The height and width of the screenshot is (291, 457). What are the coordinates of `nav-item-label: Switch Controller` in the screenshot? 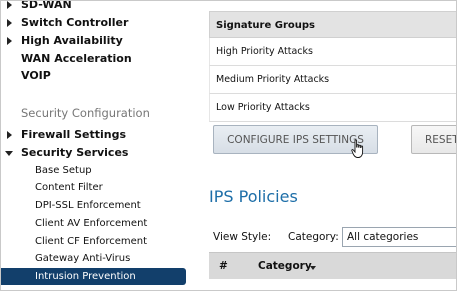 It's located at (75, 22).